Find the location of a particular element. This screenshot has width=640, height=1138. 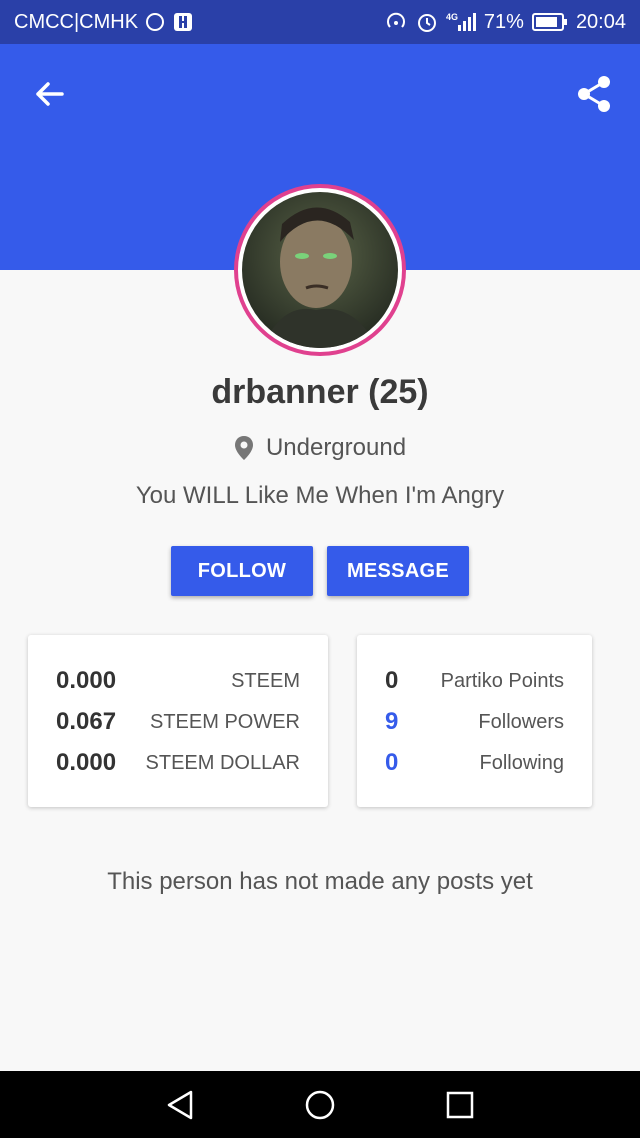

nav-back-button is located at coordinates (180, 1105).